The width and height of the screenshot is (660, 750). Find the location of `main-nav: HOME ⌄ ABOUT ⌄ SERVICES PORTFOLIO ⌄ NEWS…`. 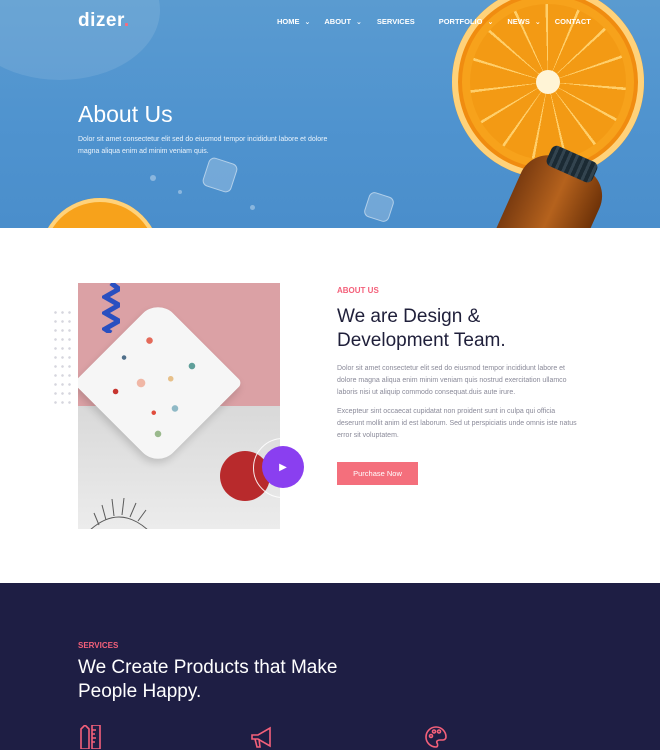

main-nav: HOME ⌄ ABOUT ⌄ SERVICES PORTFOLIO ⌄ NEWS… is located at coordinates (430, 21).